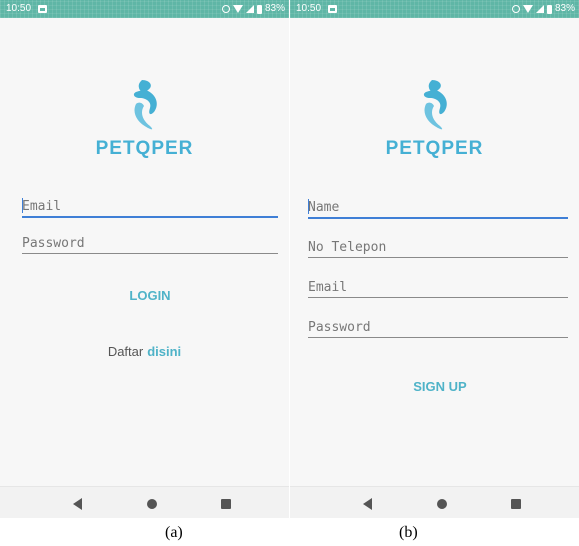 The width and height of the screenshot is (579, 546). Describe the element at coordinates (174, 532) in the screenshot. I see `caption-a: (a)` at that location.